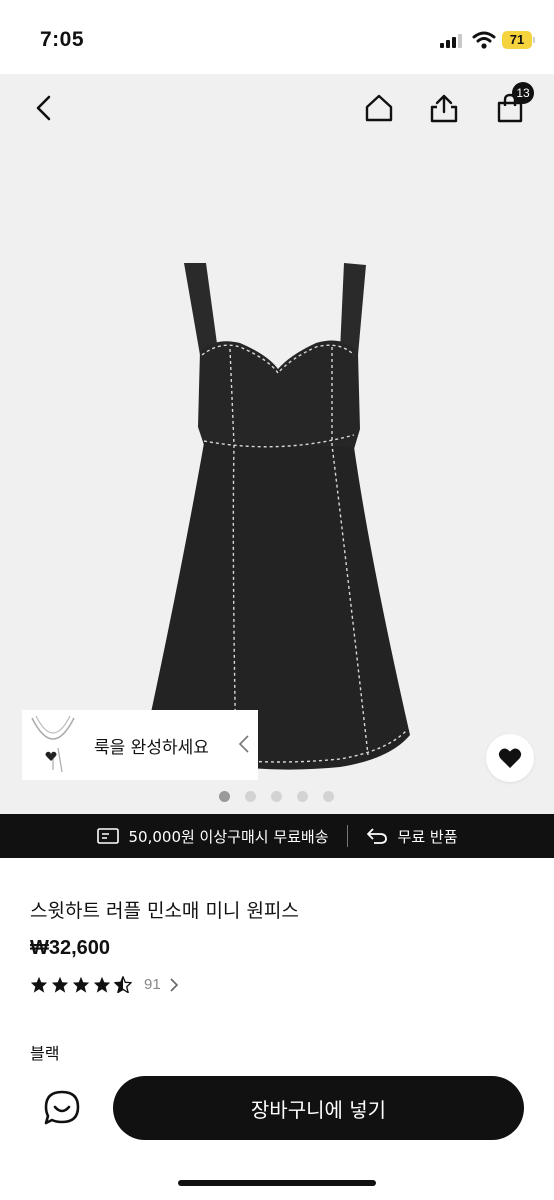 This screenshot has height=1200, width=554. I want to click on heart-icon, so click(510, 758).